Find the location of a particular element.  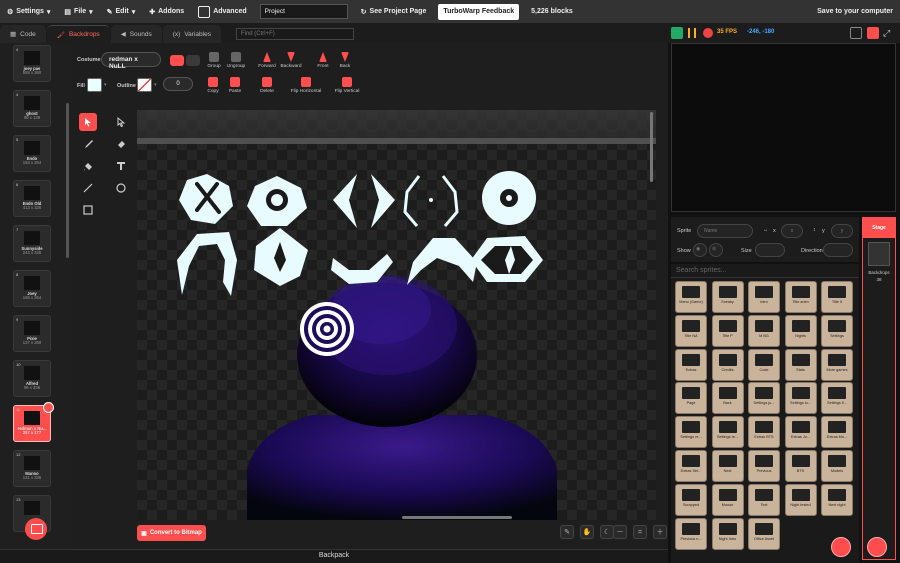

costume-item: 4 ghost 96 x 139 is located at coordinates (32, 108).